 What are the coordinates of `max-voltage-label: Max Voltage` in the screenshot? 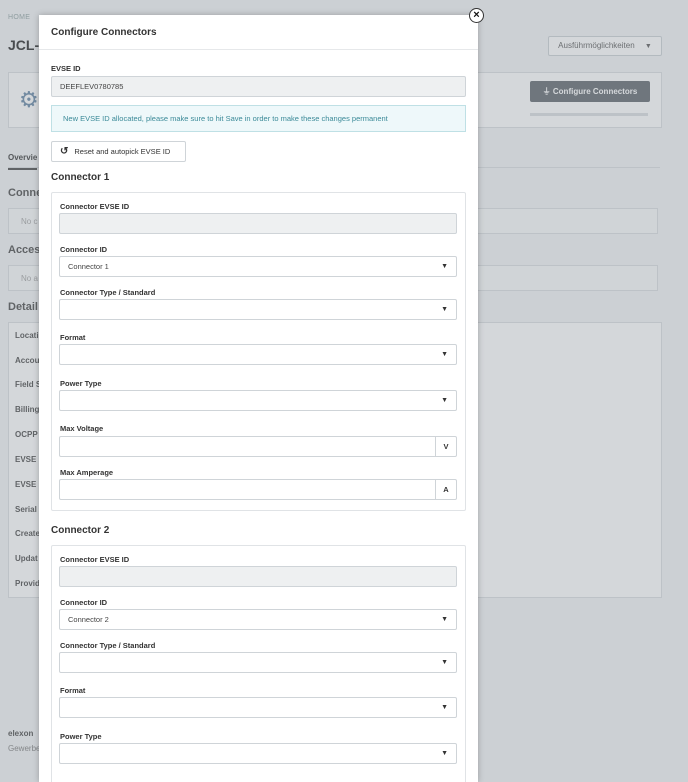 It's located at (82, 428).